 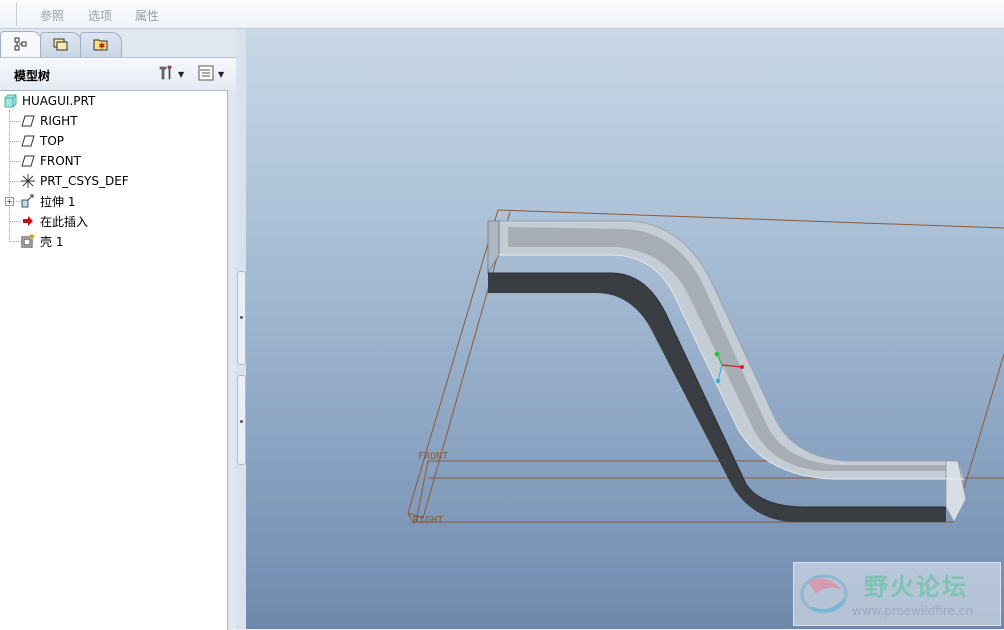 I want to click on navigator-tabs: ✱, so click(x=118, y=43).